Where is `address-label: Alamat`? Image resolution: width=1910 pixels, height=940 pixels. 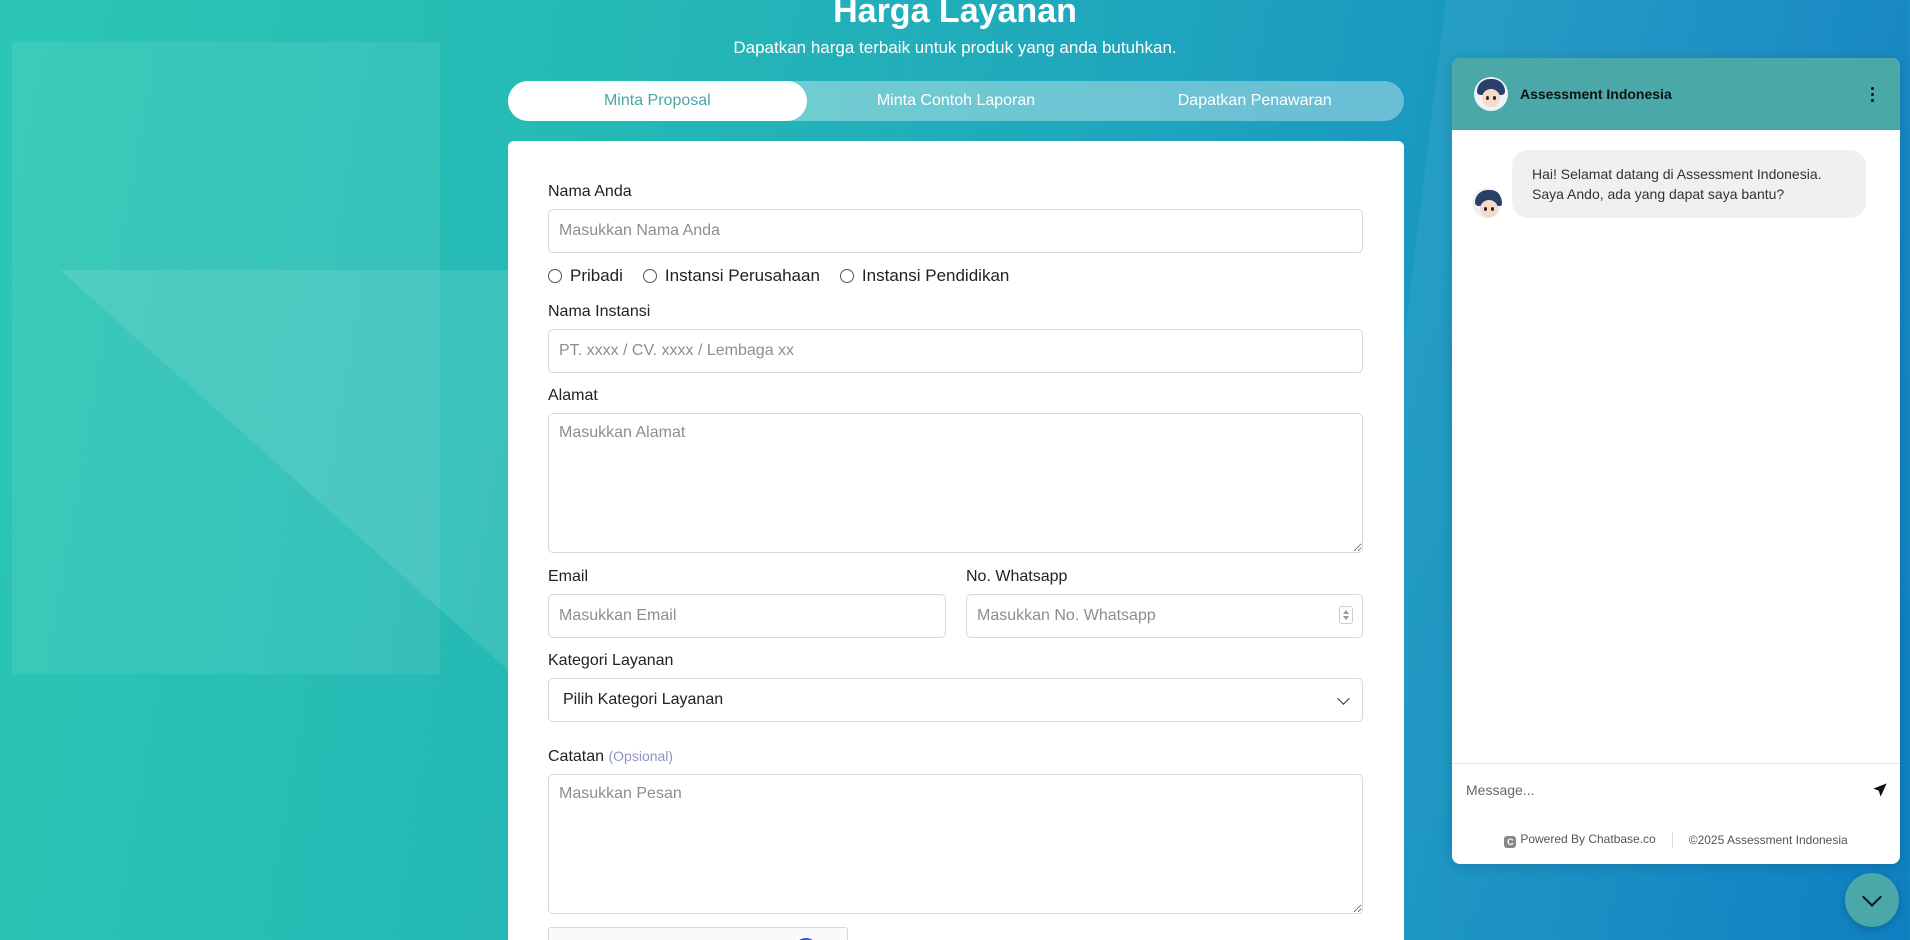
address-label: Alamat is located at coordinates (573, 395).